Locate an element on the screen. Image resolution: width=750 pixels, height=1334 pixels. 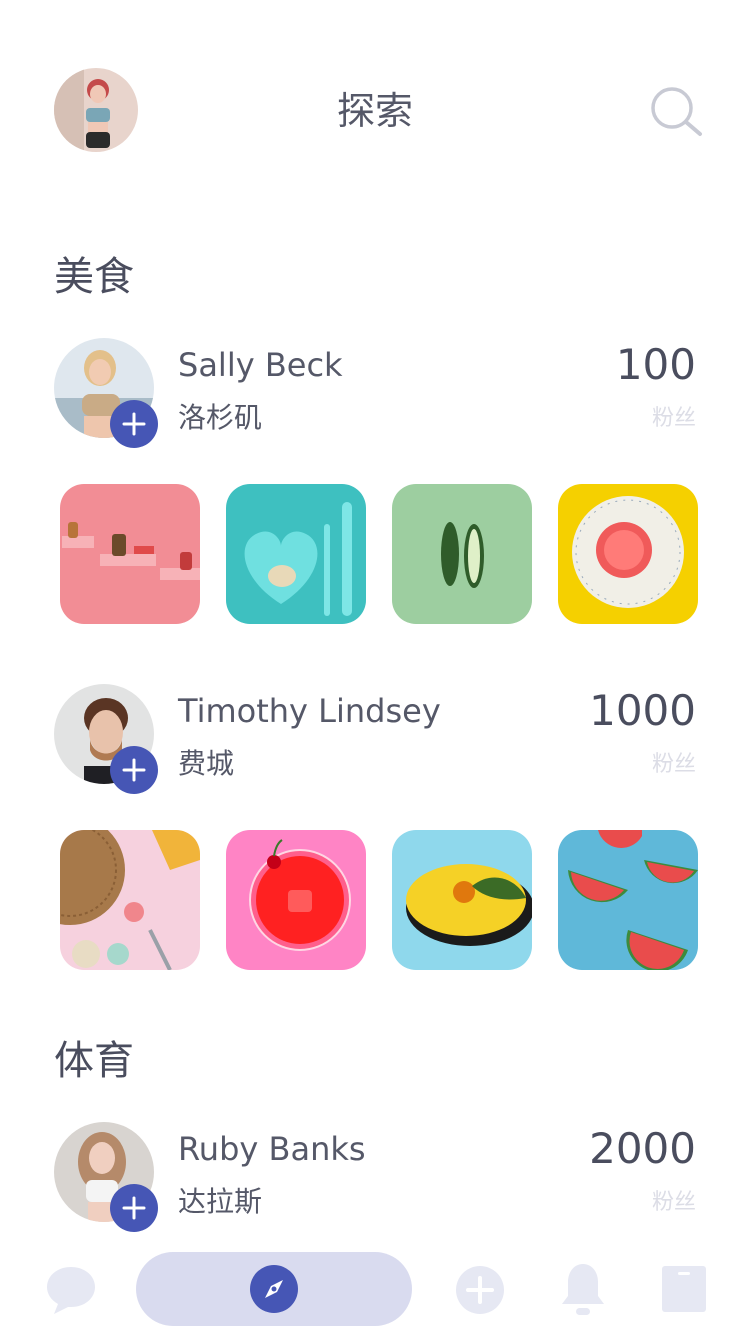
chat-bubble-icon is located at coordinates (71, 1292).